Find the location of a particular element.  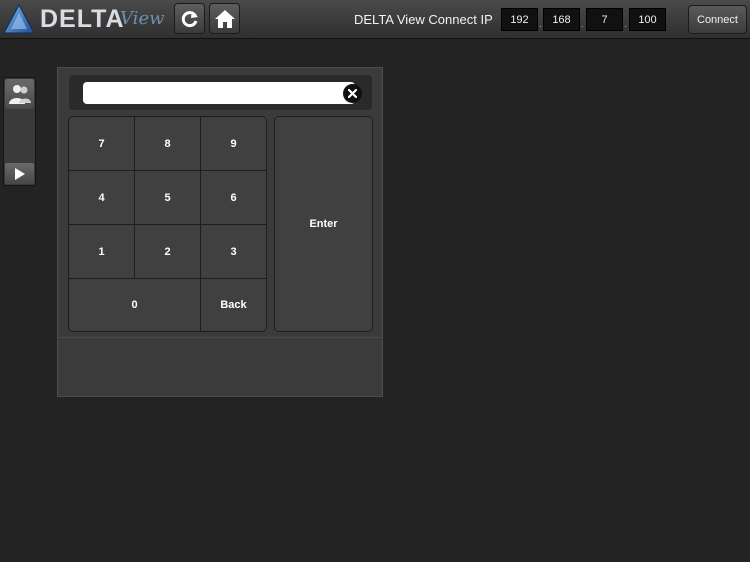

users-button is located at coordinates (19, 94).